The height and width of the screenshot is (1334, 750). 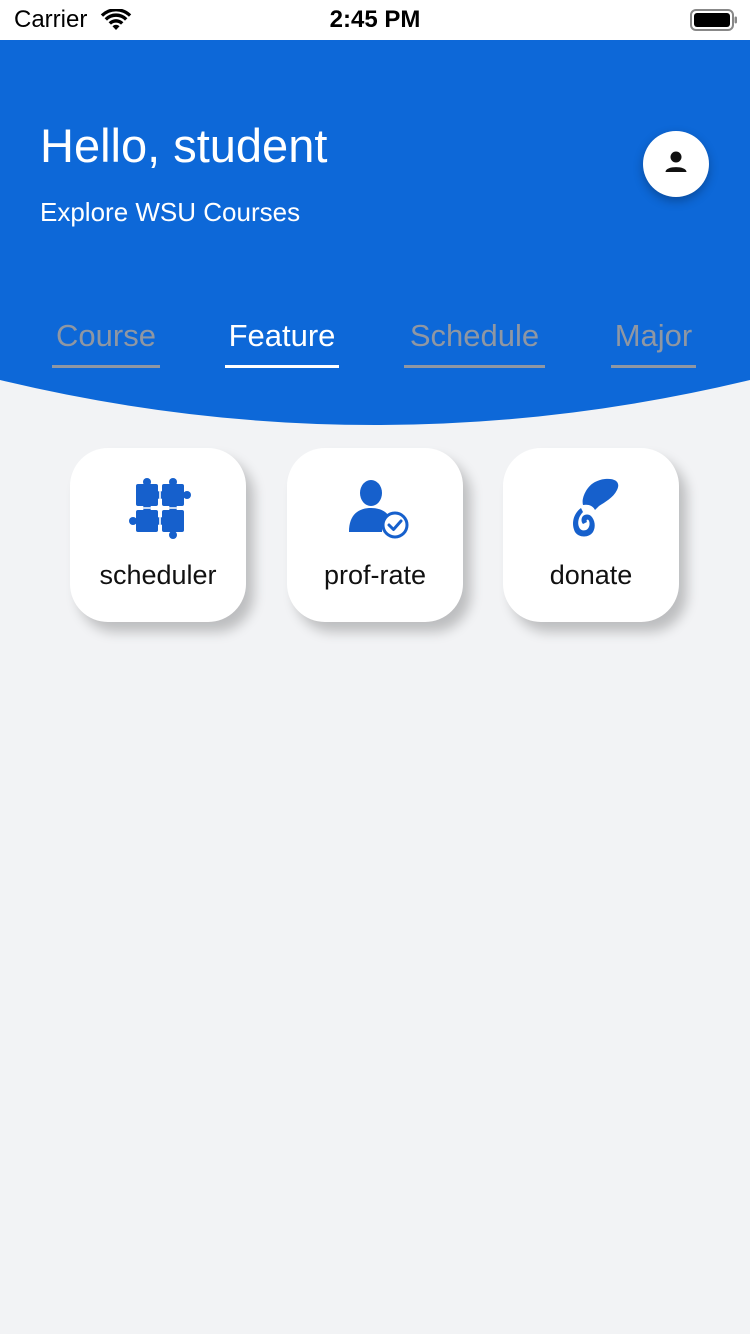 What do you see at coordinates (591, 575) in the screenshot?
I see `donate-label: donate` at bounding box center [591, 575].